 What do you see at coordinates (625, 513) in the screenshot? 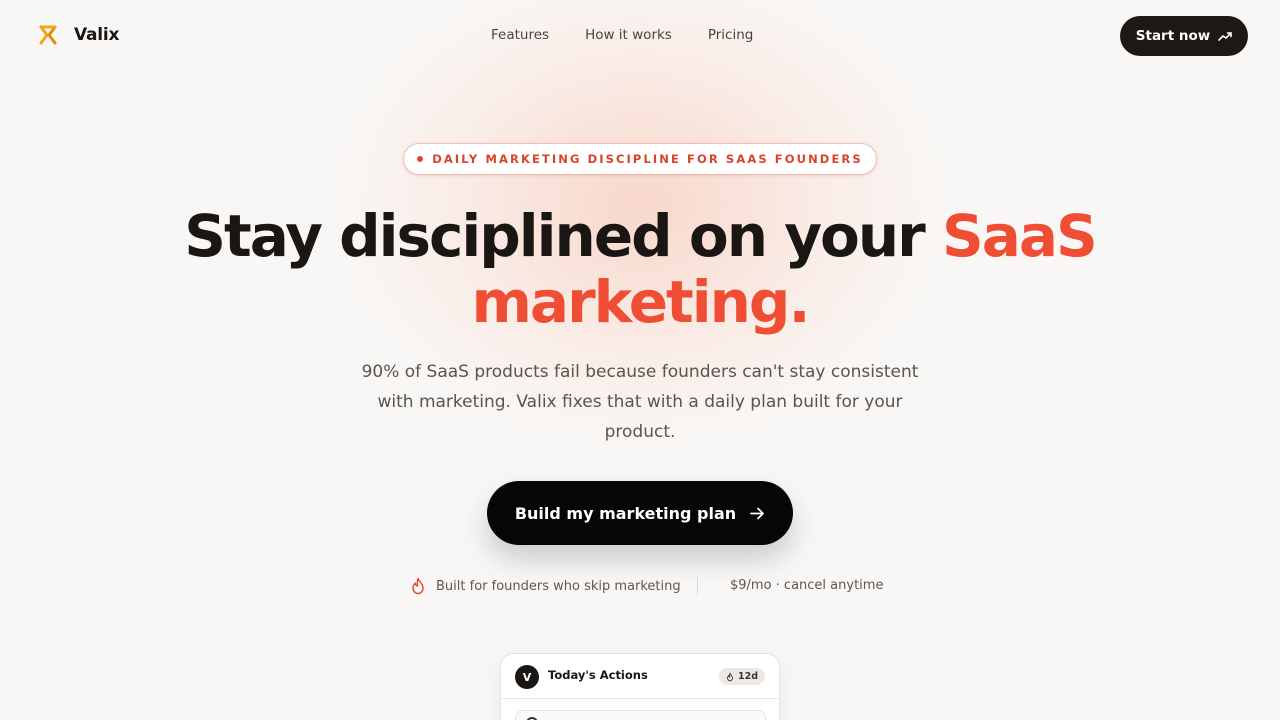
I see `build-plan-label: Build my marketing plan` at bounding box center [625, 513].